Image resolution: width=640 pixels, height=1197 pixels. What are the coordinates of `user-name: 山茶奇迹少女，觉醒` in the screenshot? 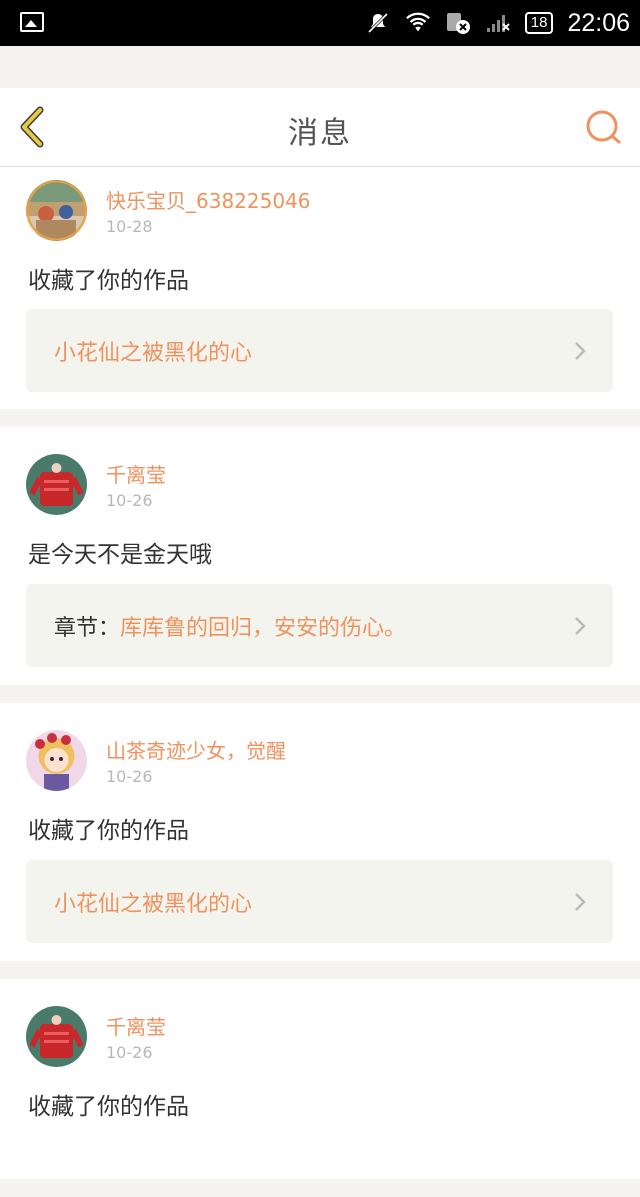 It's located at (196, 749).